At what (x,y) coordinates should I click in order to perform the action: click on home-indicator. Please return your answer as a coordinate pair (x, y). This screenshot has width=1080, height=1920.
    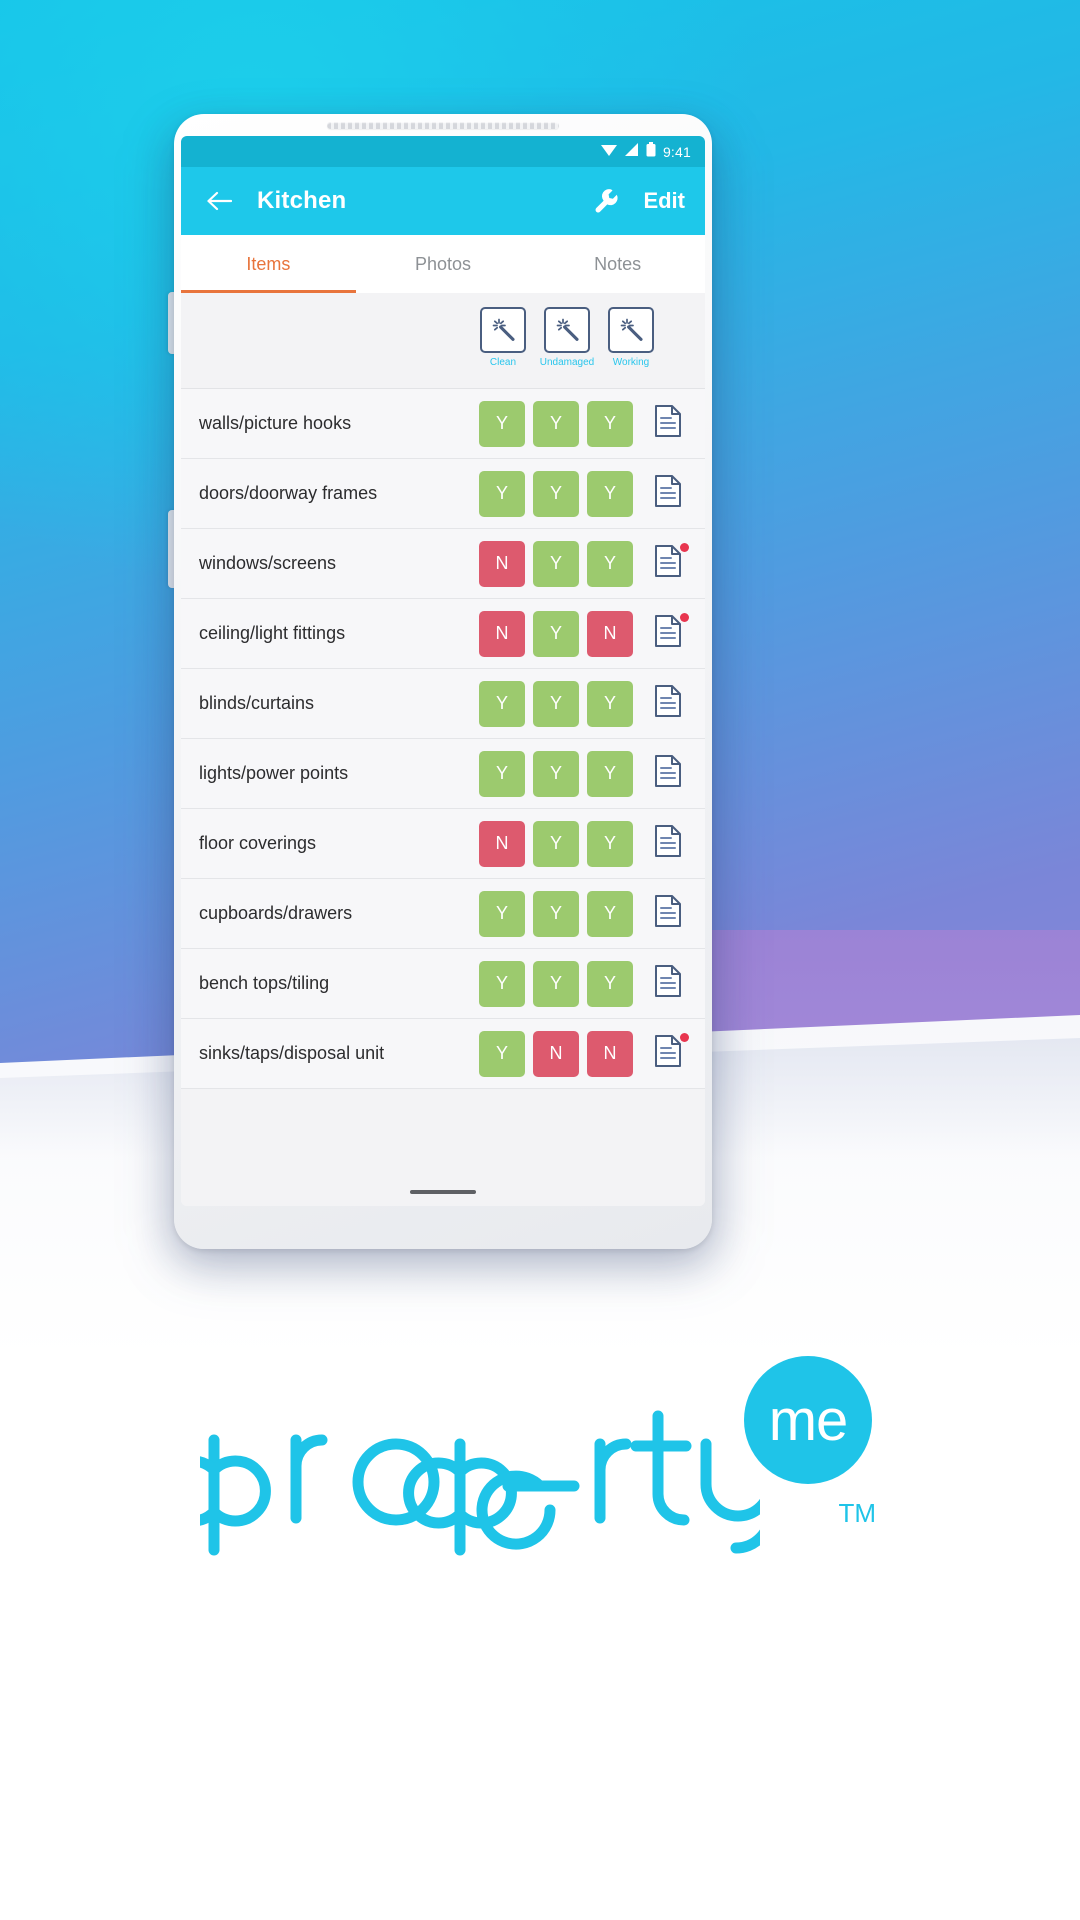
    Looking at the image, I should click on (443, 1192).